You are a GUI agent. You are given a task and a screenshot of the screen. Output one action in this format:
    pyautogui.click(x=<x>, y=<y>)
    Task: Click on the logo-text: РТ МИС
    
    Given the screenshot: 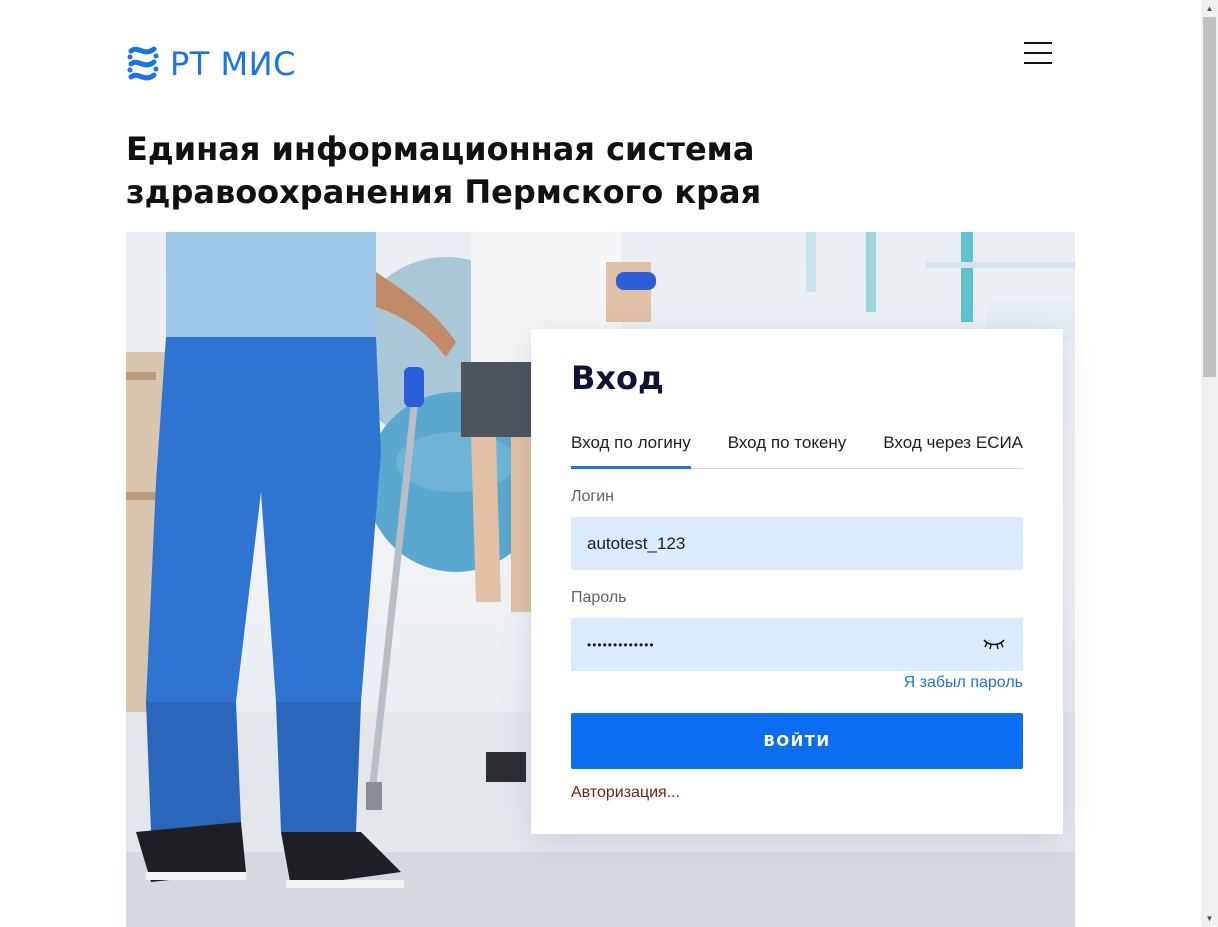 What is the action you would take?
    pyautogui.click(x=233, y=64)
    